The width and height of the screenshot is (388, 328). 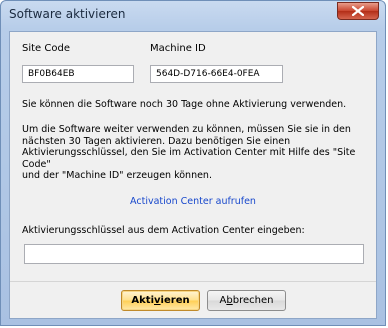 What do you see at coordinates (193, 201) in the screenshot?
I see `activation-center-link: Activation Center aufrufen` at bounding box center [193, 201].